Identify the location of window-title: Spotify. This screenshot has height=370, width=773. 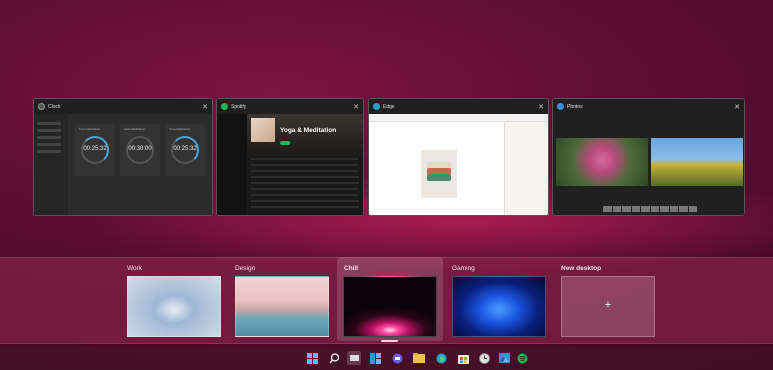
(239, 106).